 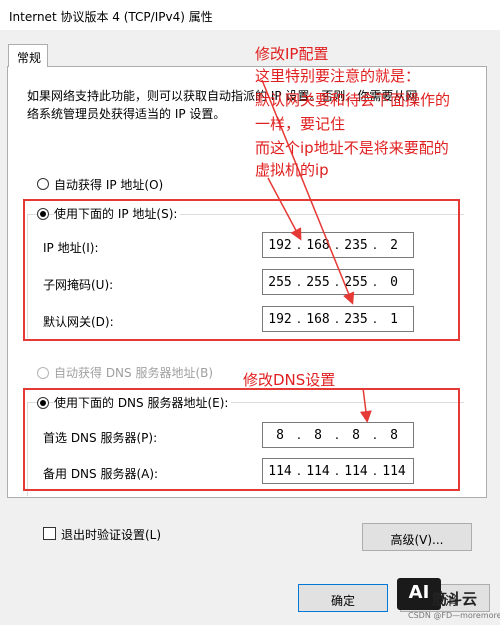 What do you see at coordinates (455, 599) in the screenshot?
I see `watermark-text: 筋斗云` at bounding box center [455, 599].